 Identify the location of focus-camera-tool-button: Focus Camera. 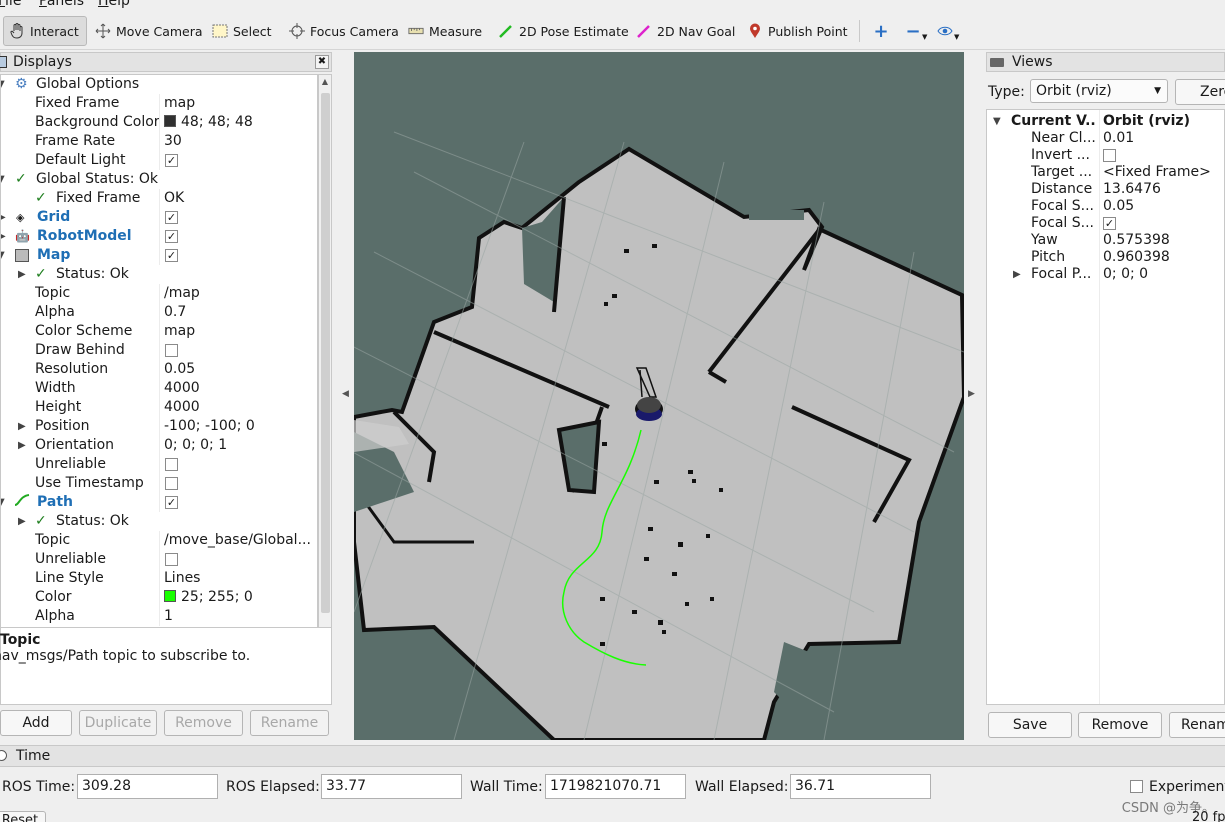
(344, 31).